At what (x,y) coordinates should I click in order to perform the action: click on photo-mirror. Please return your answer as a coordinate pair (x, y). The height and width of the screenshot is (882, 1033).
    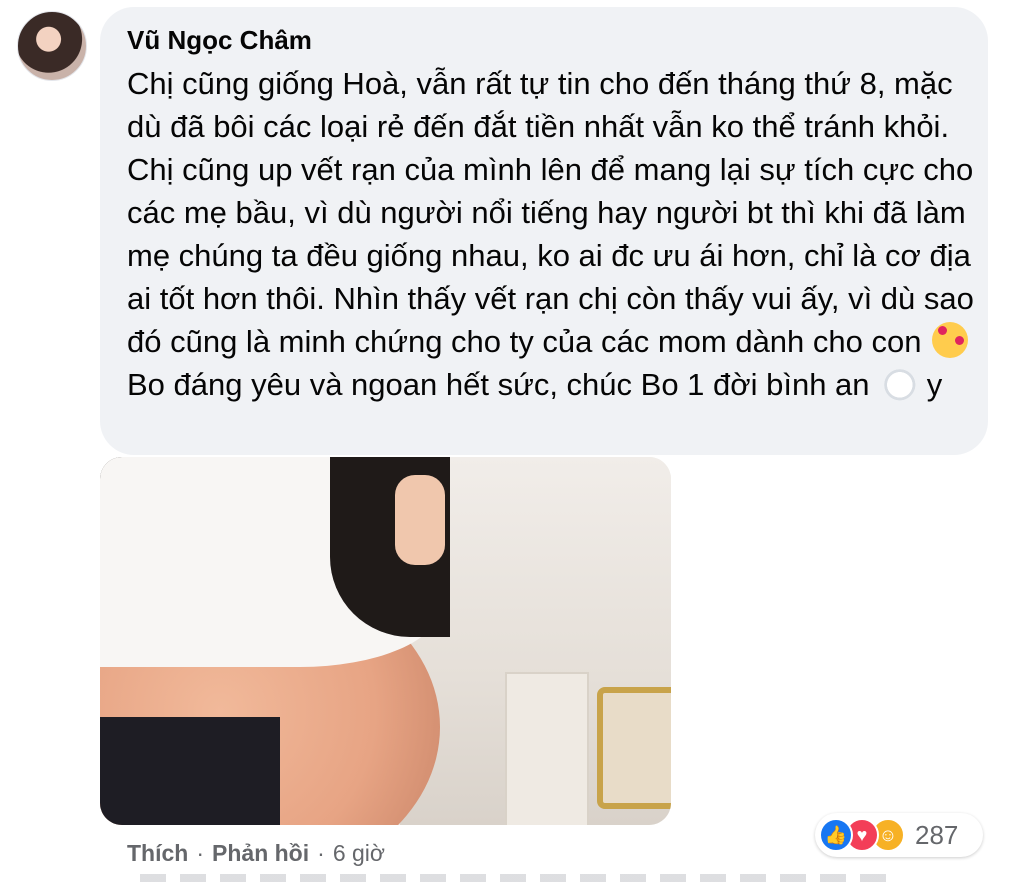
    Looking at the image, I should click on (634, 748).